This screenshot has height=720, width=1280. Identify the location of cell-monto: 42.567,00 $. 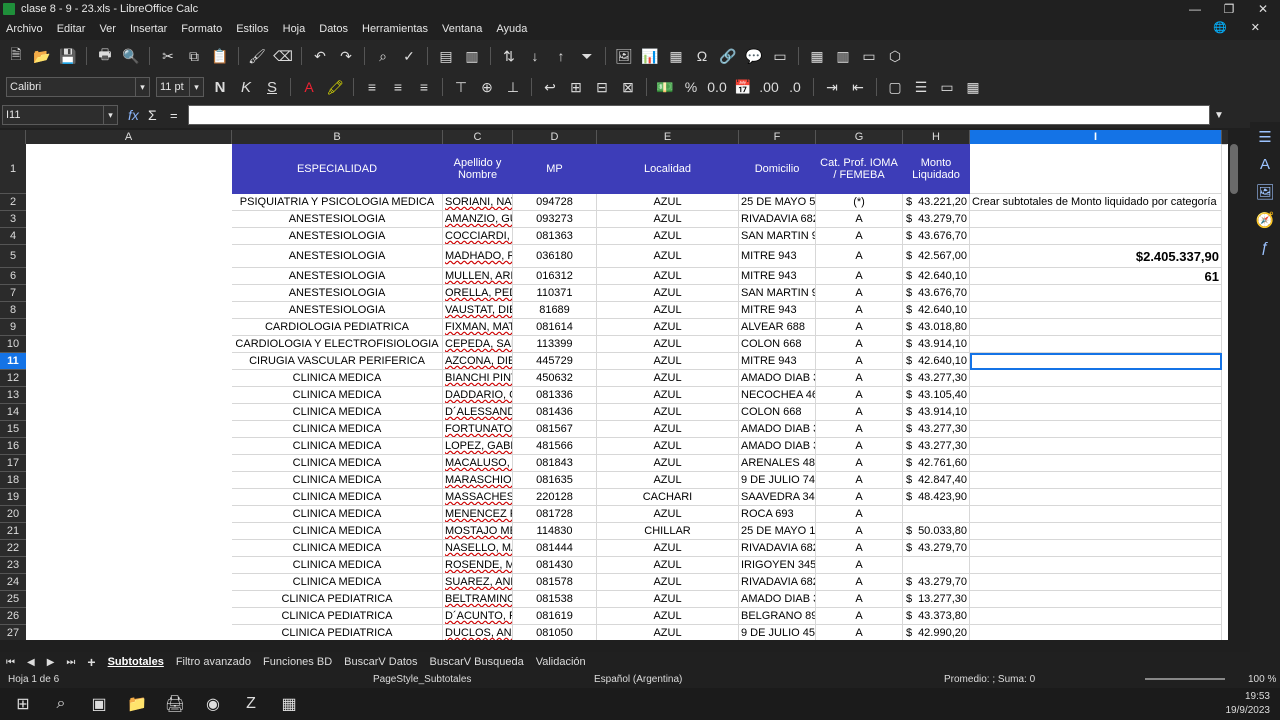
(936, 256).